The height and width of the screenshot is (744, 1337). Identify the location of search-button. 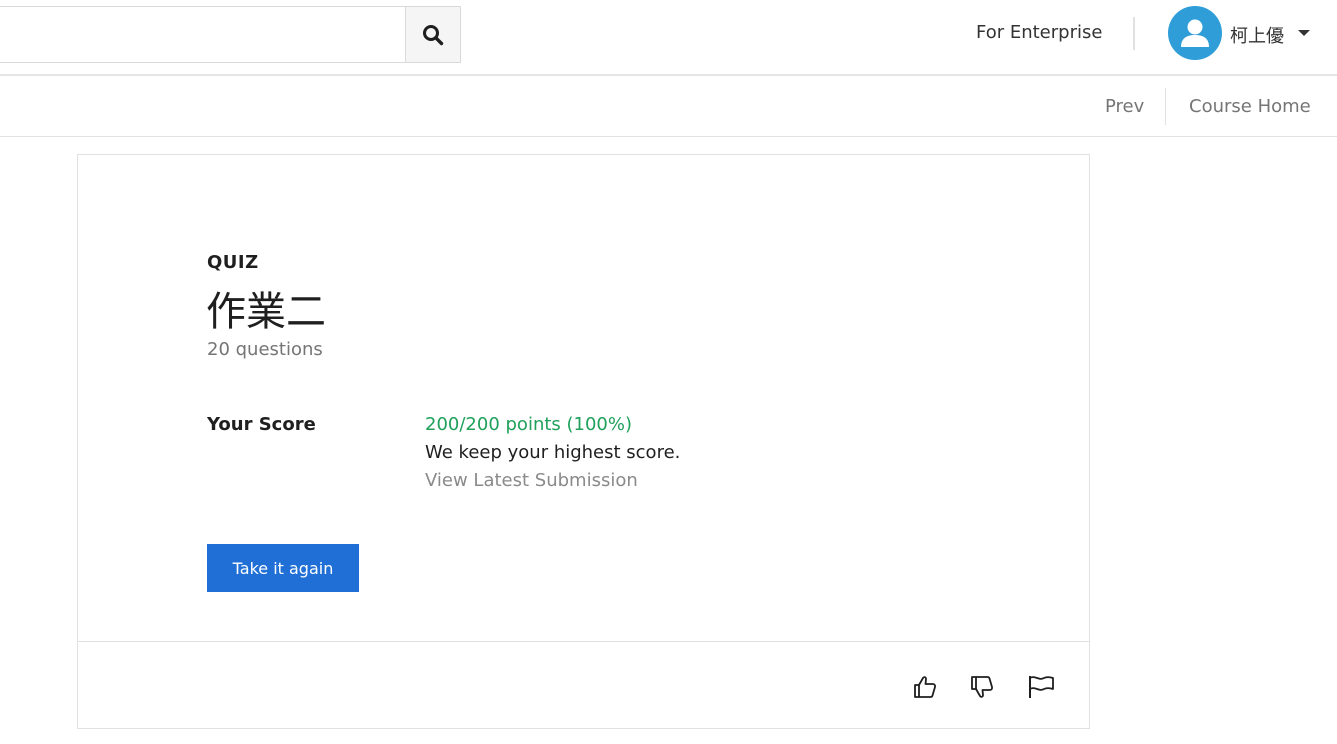
(433, 34).